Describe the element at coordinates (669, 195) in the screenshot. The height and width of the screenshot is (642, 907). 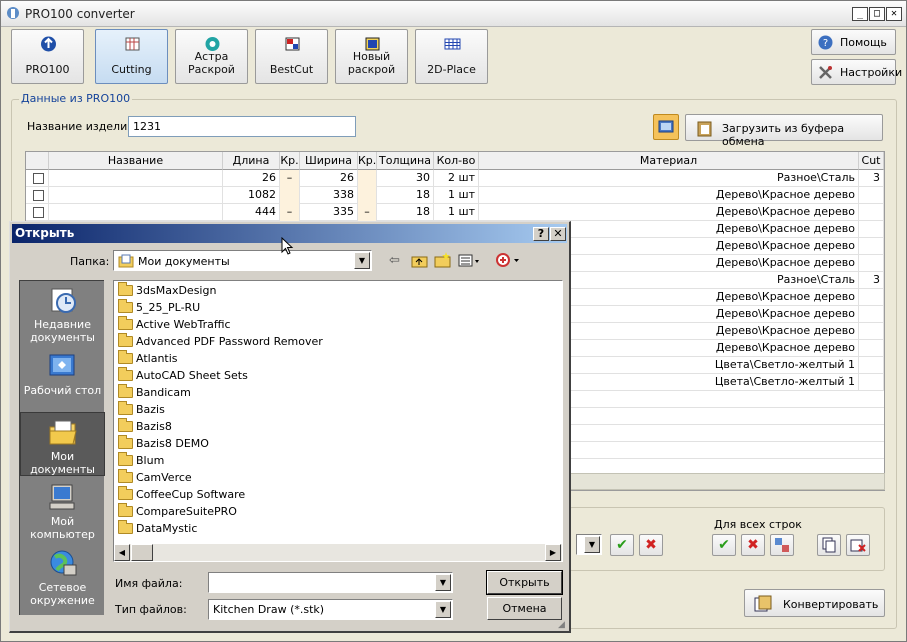
I see `table-cell: Дерево\Красное дерево` at that location.